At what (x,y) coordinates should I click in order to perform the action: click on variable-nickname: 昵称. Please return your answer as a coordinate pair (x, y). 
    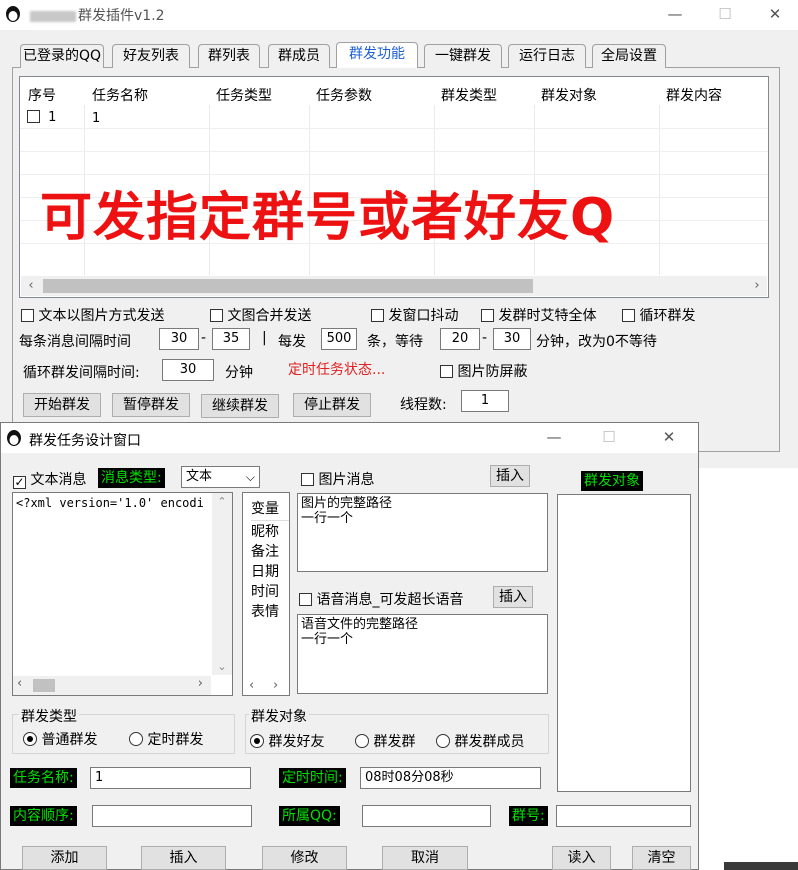
    Looking at the image, I should click on (270, 532).